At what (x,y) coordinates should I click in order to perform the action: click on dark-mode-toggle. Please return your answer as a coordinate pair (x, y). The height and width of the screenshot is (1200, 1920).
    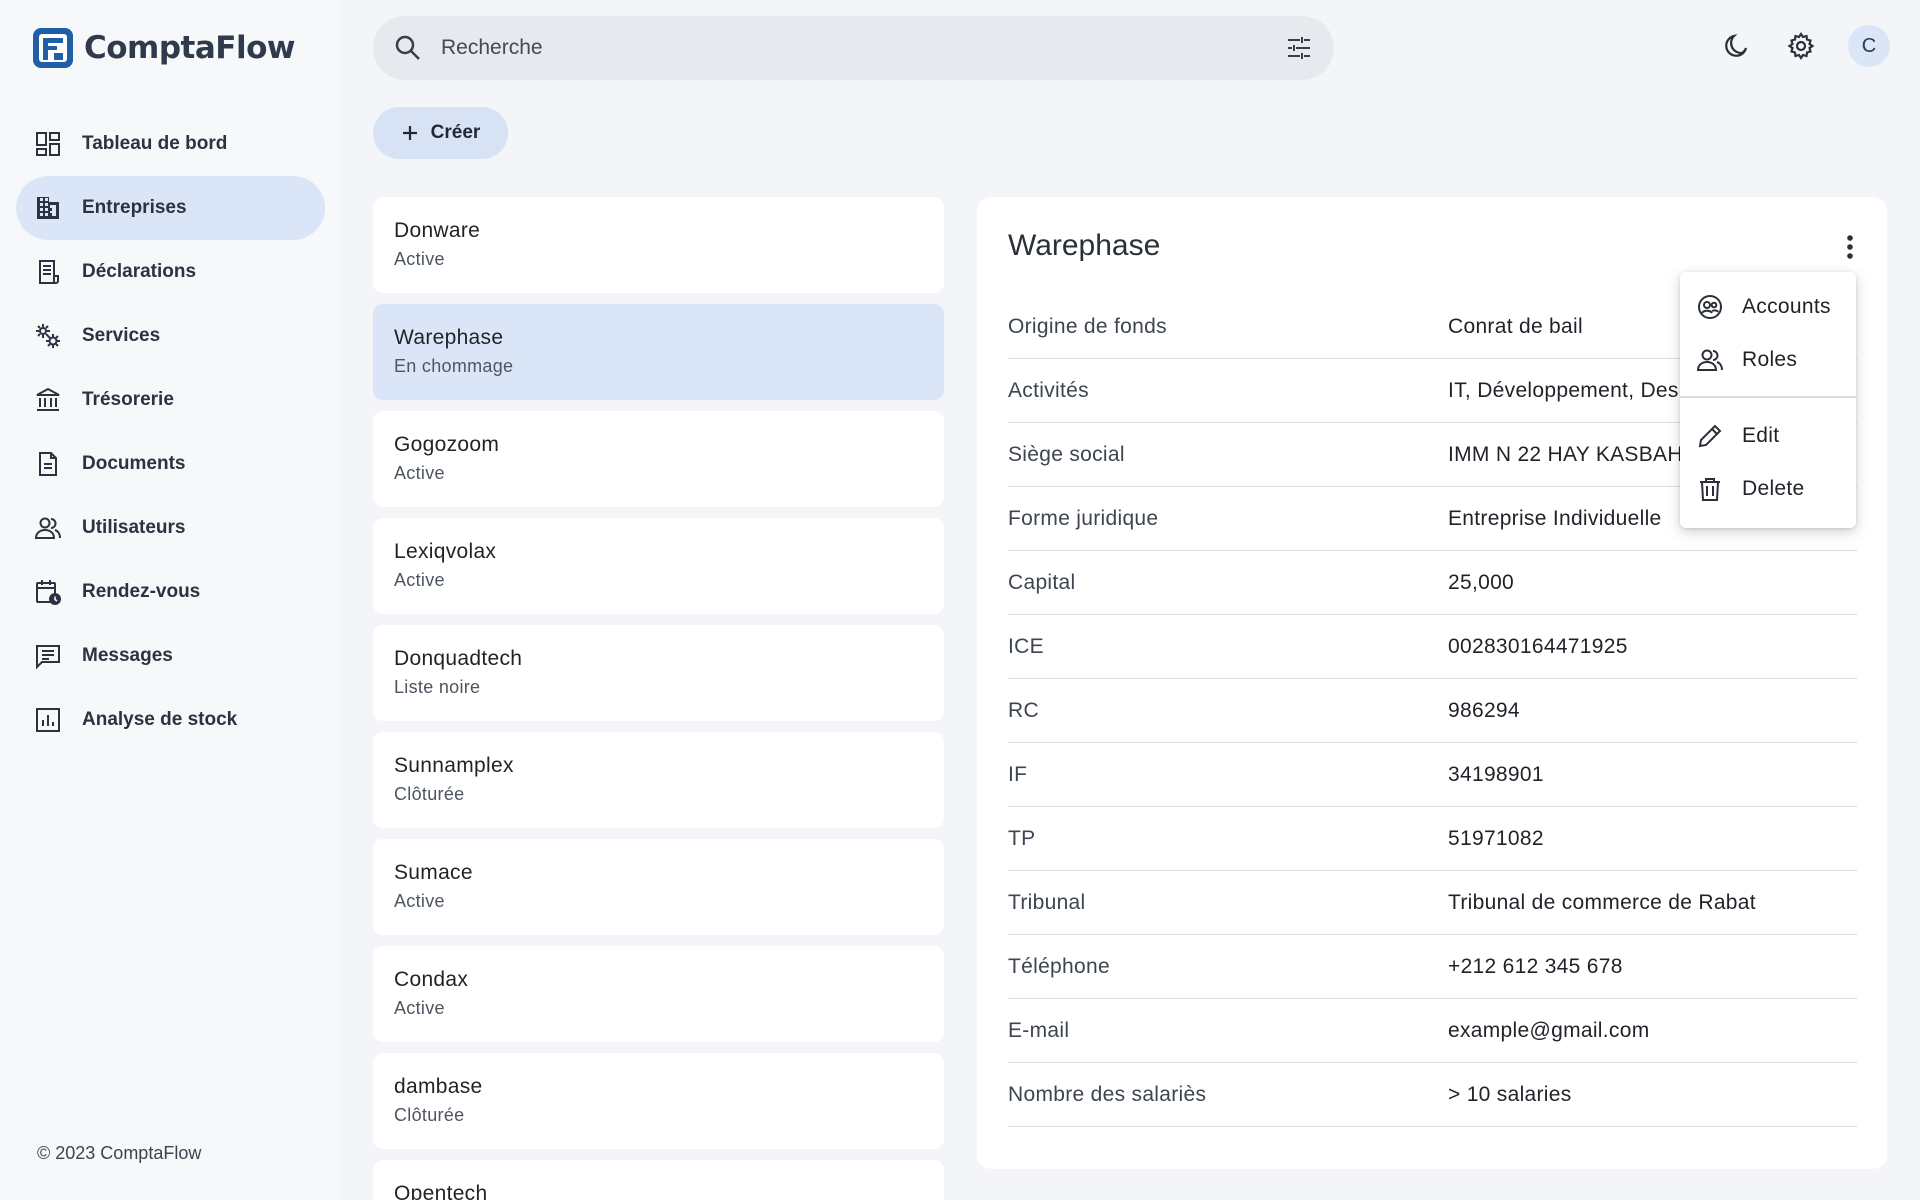
    Looking at the image, I should click on (1737, 46).